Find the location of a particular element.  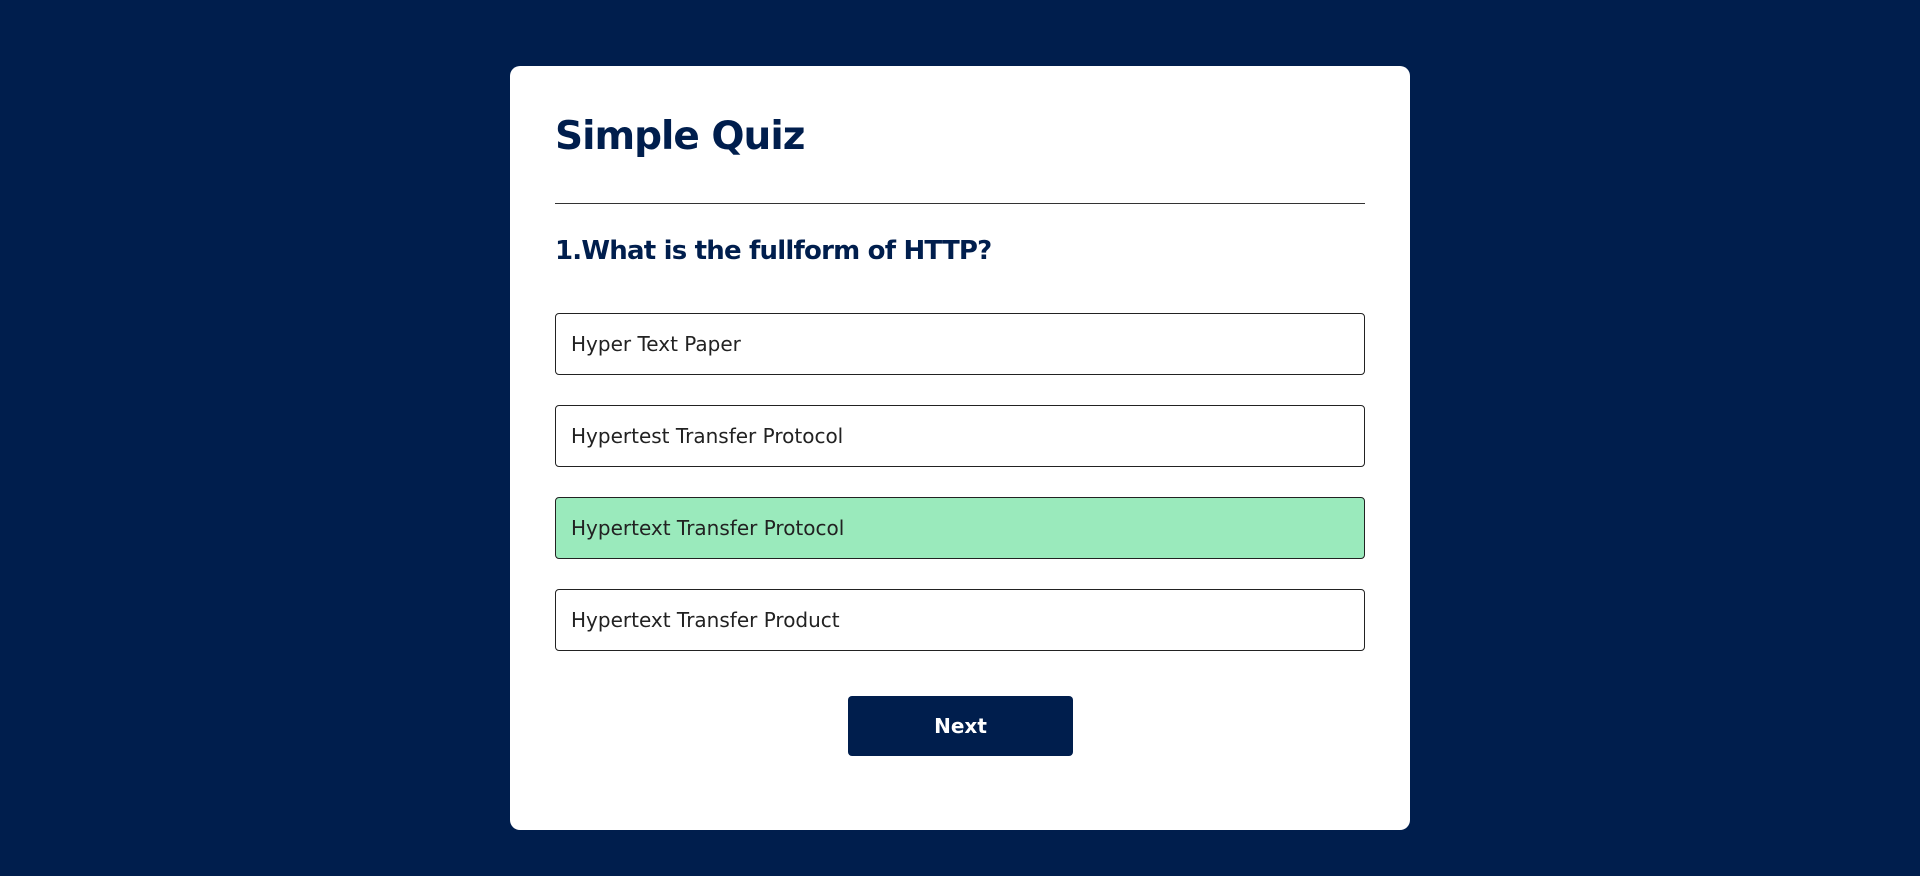

answer-option-2: Hypertest Transfer Protocol is located at coordinates (960, 436).